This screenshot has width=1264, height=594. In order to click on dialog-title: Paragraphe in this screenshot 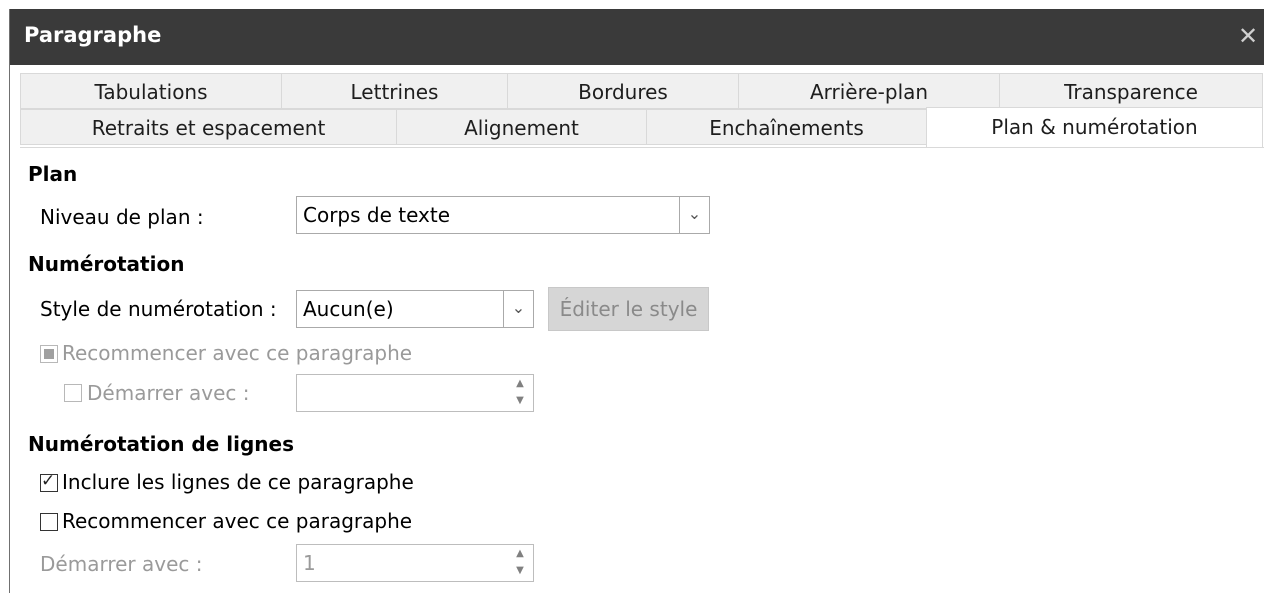, I will do `click(93, 35)`.